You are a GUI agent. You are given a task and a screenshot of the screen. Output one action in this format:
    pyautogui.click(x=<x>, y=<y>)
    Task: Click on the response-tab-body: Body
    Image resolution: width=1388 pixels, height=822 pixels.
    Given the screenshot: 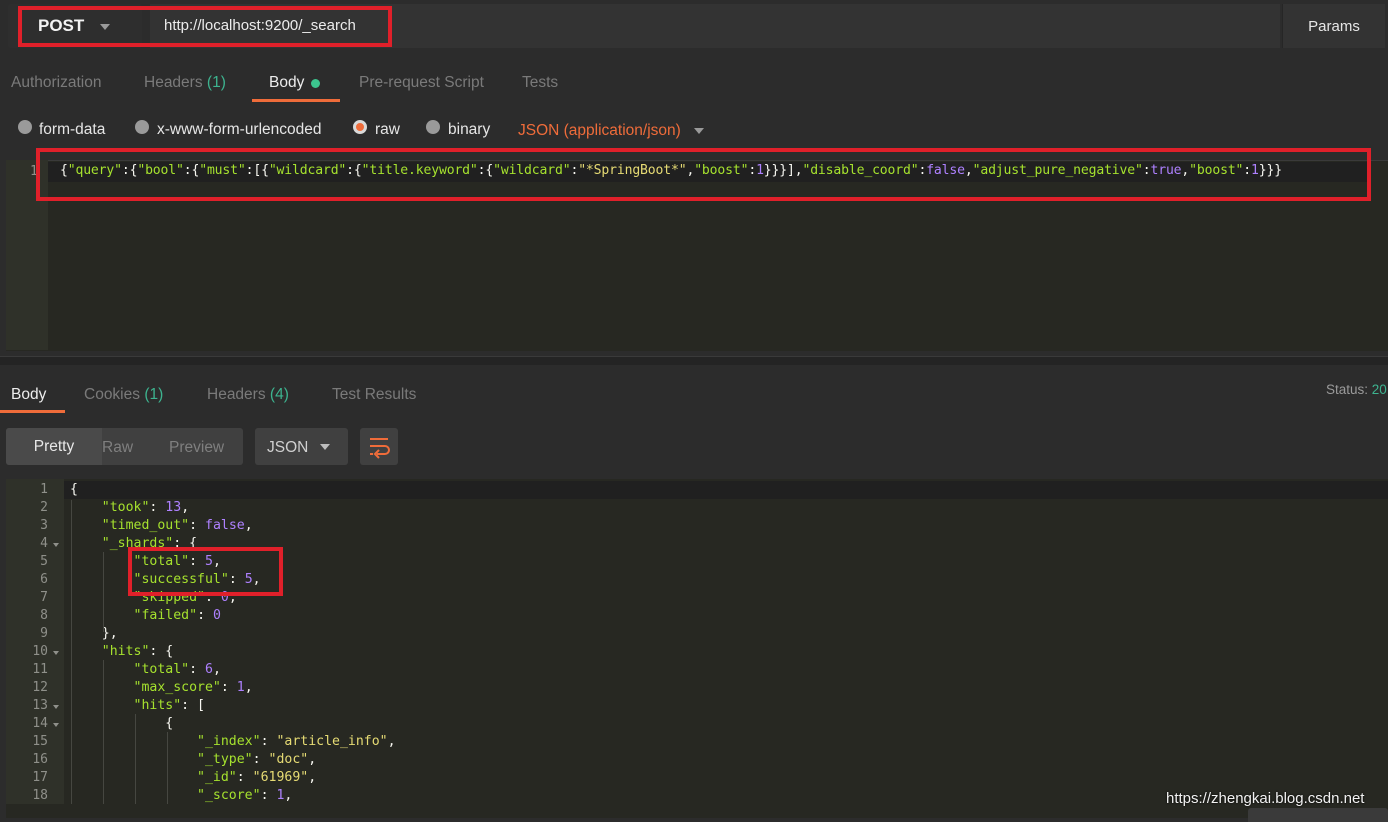 What is the action you would take?
    pyautogui.click(x=28, y=395)
    